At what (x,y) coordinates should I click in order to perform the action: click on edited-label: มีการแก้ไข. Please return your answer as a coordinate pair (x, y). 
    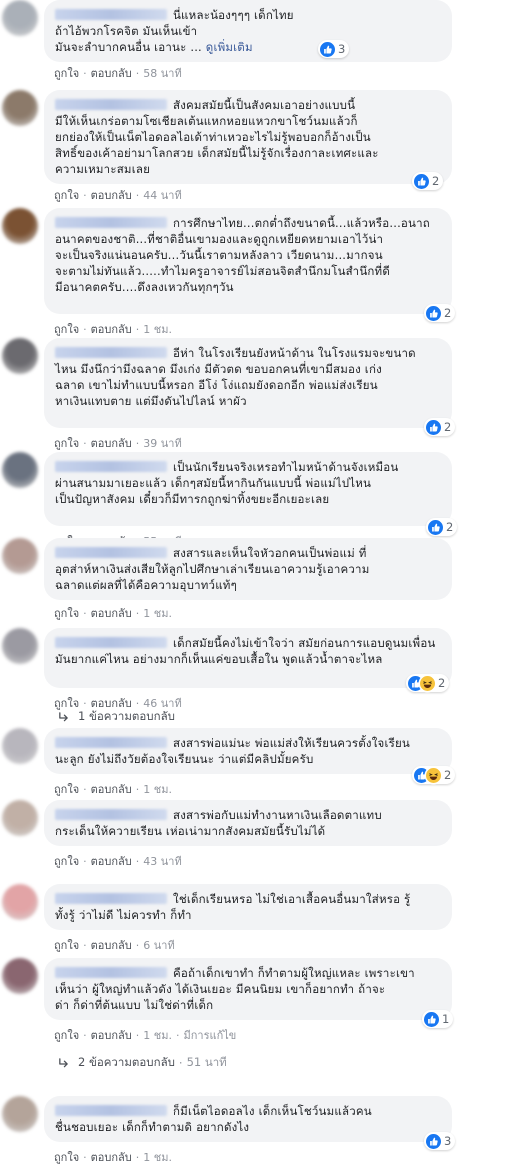
    Looking at the image, I should click on (209, 1035).